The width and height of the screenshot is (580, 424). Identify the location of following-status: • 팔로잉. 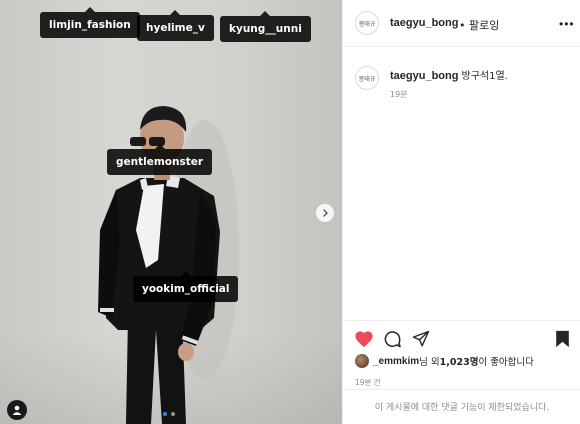
(479, 25).